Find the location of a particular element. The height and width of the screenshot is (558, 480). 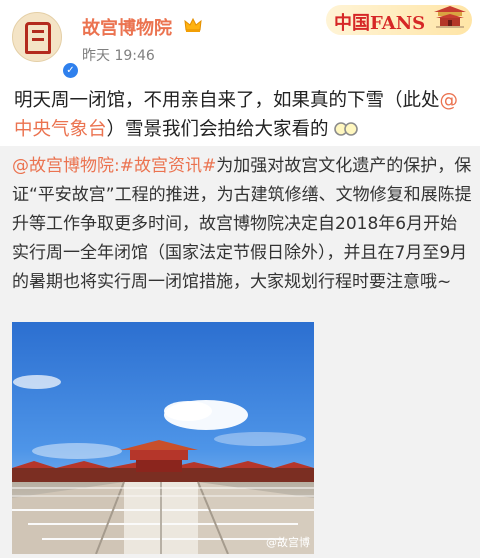

repost-hashtag-link: #故宫资讯# is located at coordinates (168, 166).